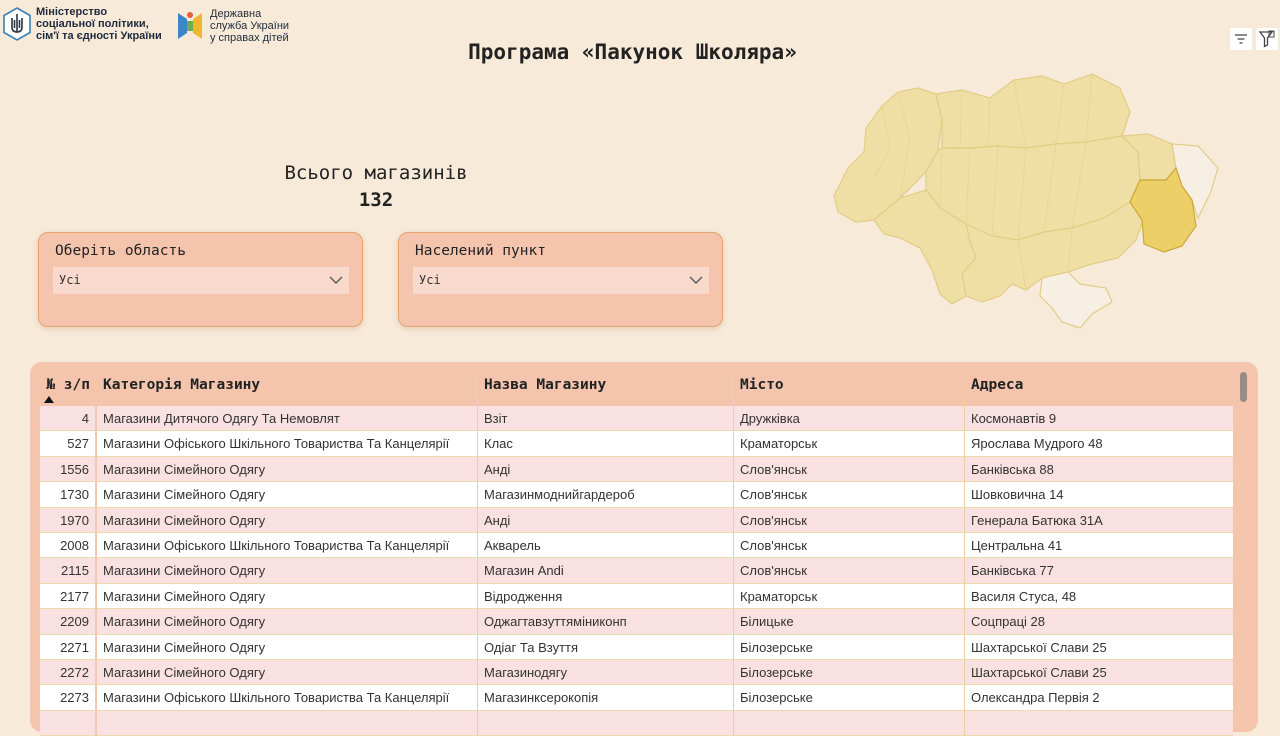 The width and height of the screenshot is (1280, 736). What do you see at coordinates (848, 621) in the screenshot?
I see `cell-city: Білицьке` at bounding box center [848, 621].